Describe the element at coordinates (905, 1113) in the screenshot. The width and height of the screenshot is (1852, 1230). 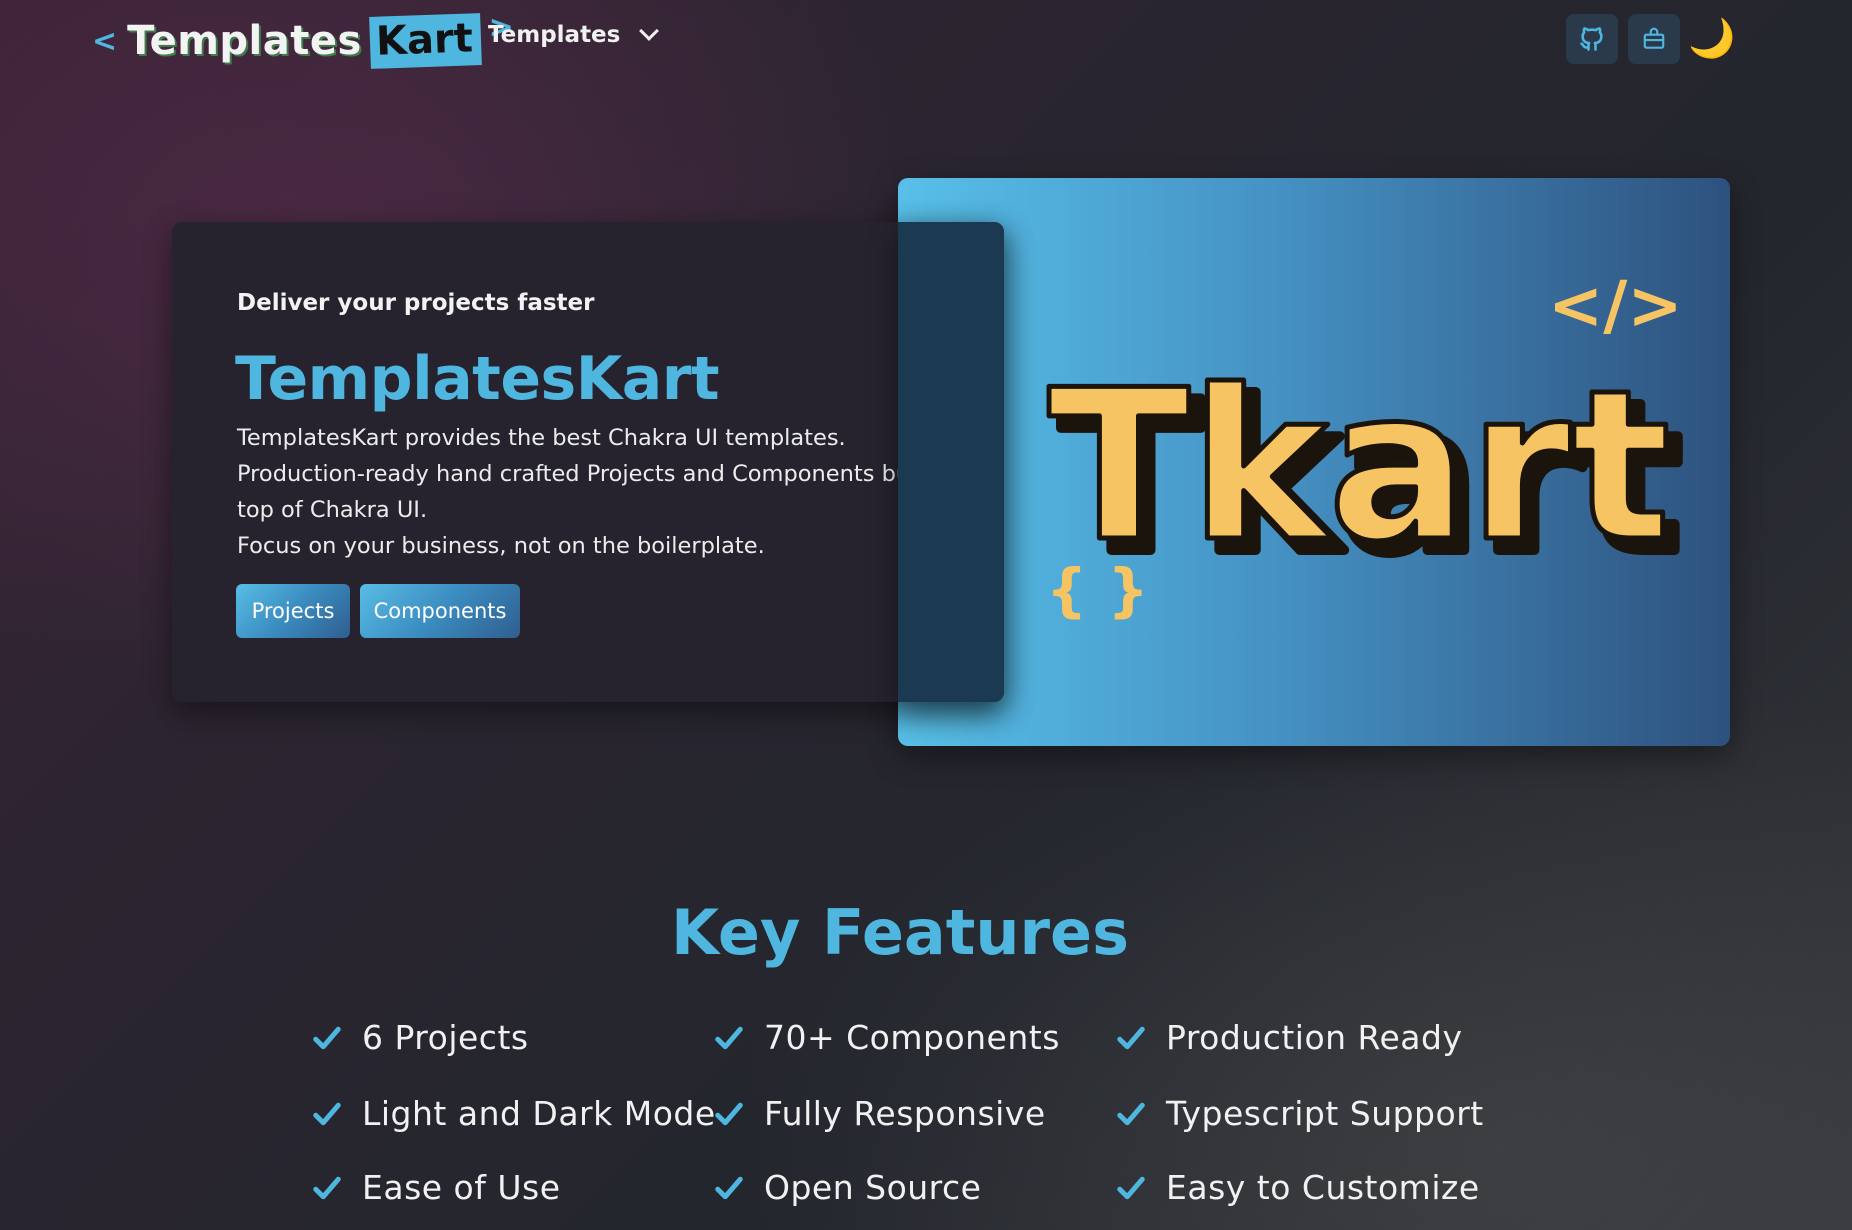
I see `feature-label: Fully Responsive` at that location.